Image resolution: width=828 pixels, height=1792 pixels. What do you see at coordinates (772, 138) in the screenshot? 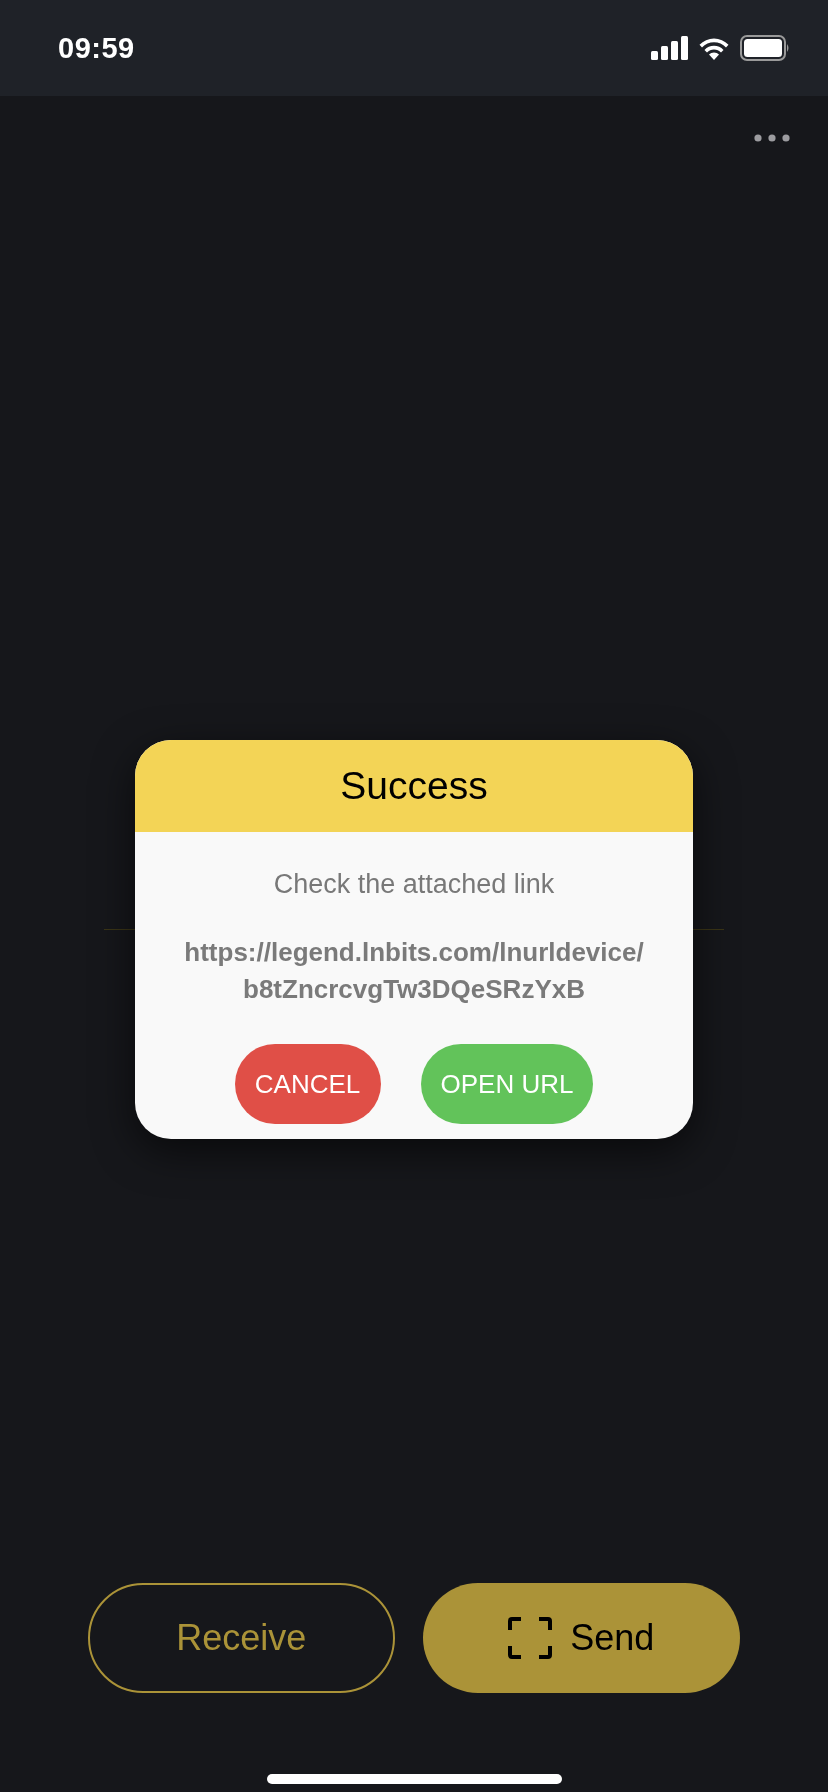
I see `more-icon` at bounding box center [772, 138].